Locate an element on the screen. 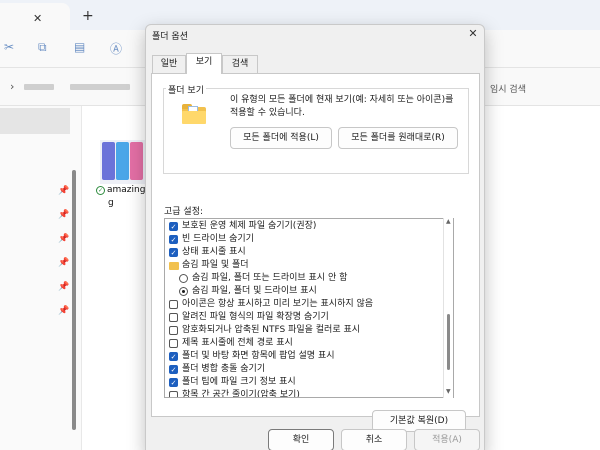 Image resolution: width=600 pixels, height=450 pixels. dialog-title: 폴더 옵션 is located at coordinates (170, 37).